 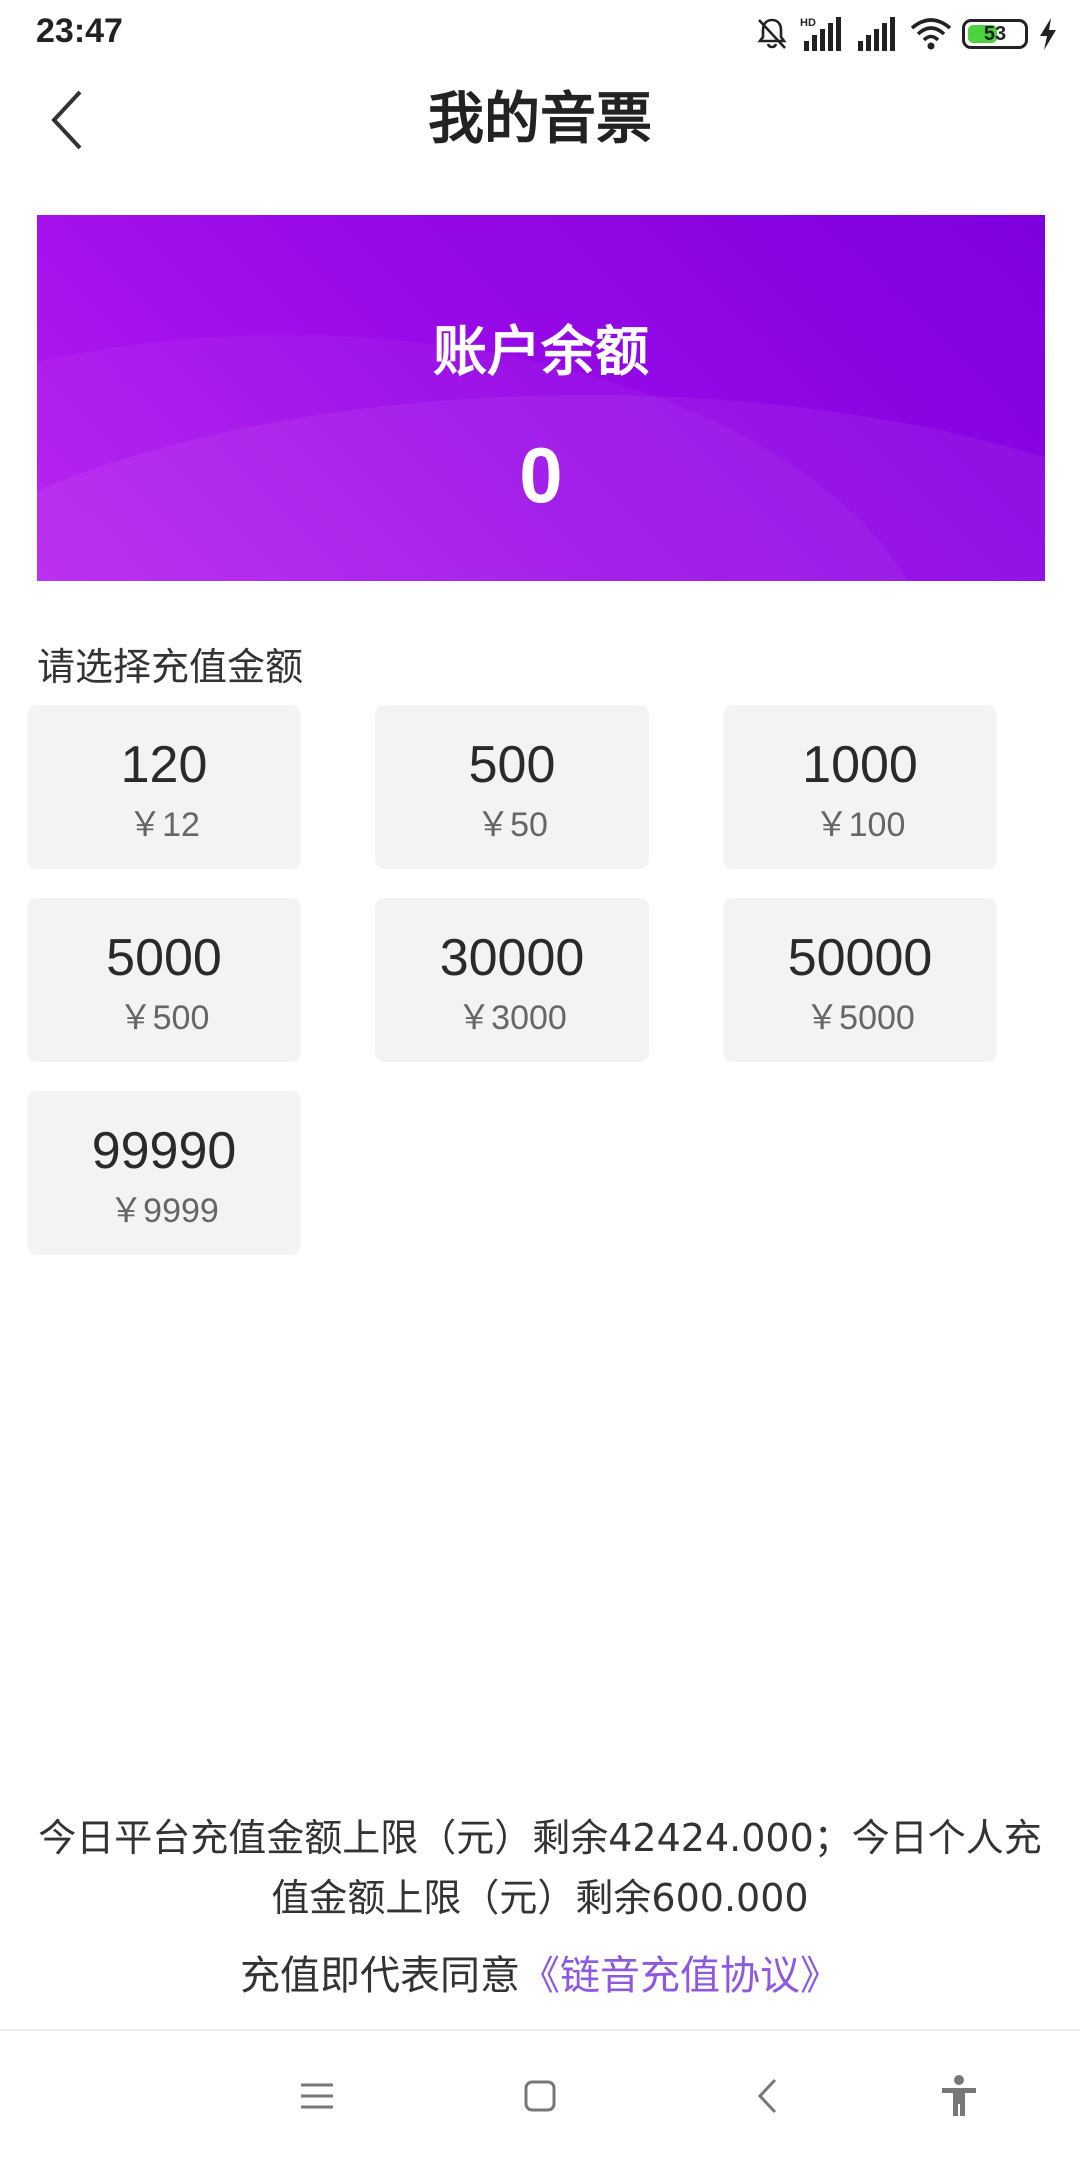 I want to click on wifi-icon, so click(x=931, y=34).